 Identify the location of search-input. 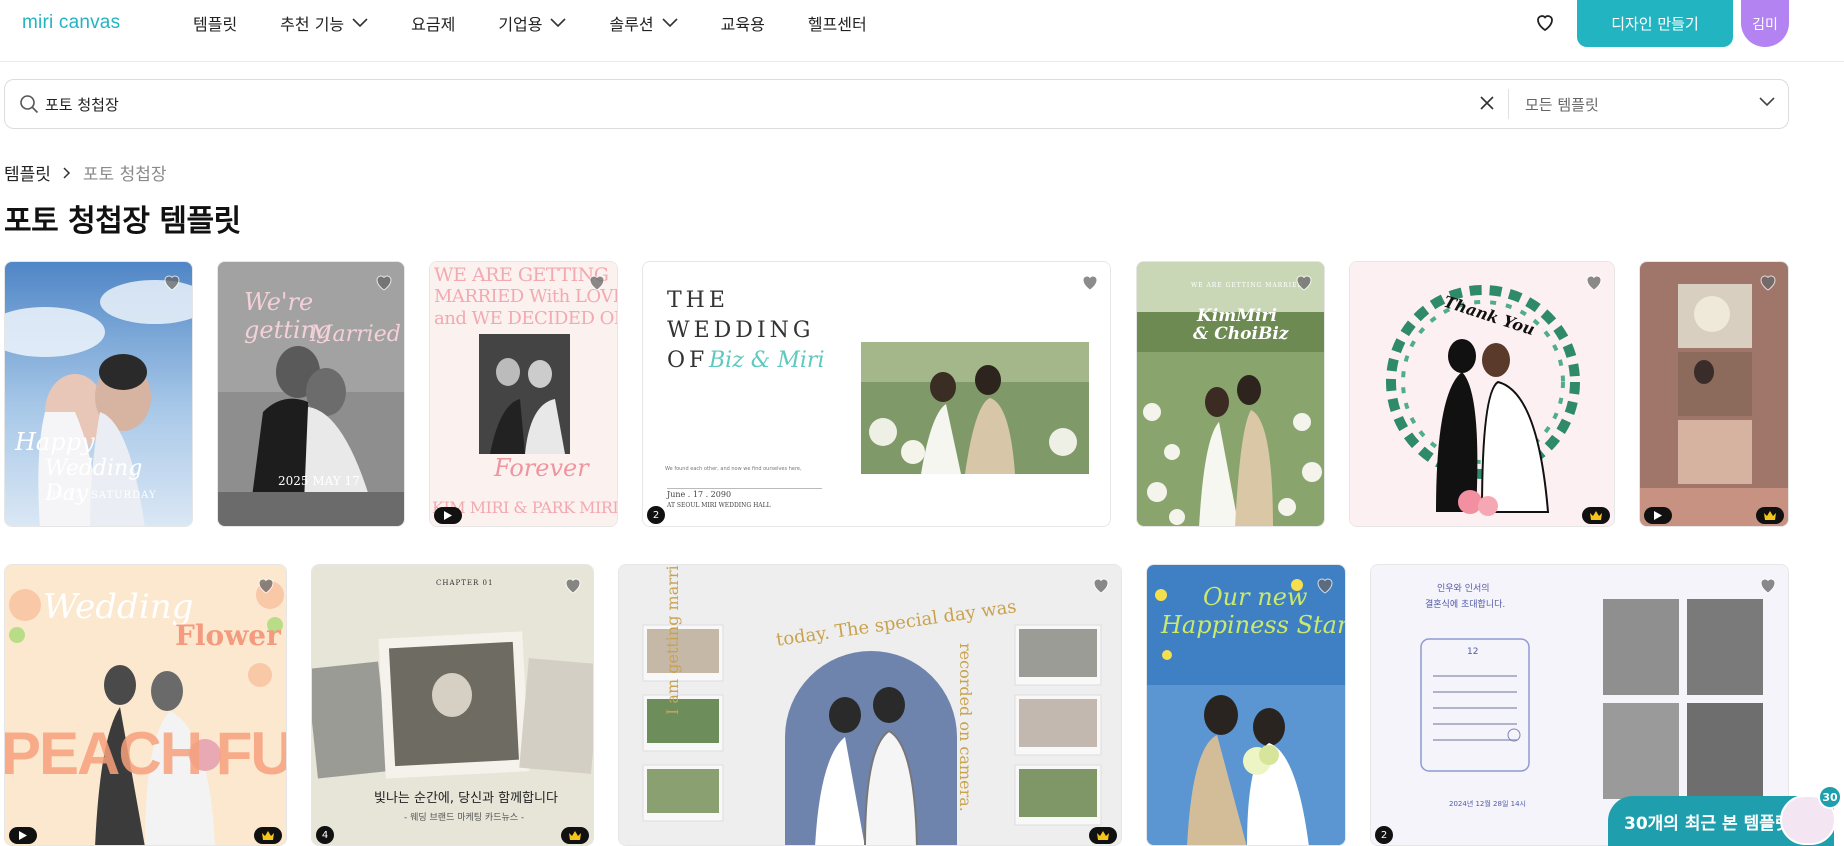
(755, 104).